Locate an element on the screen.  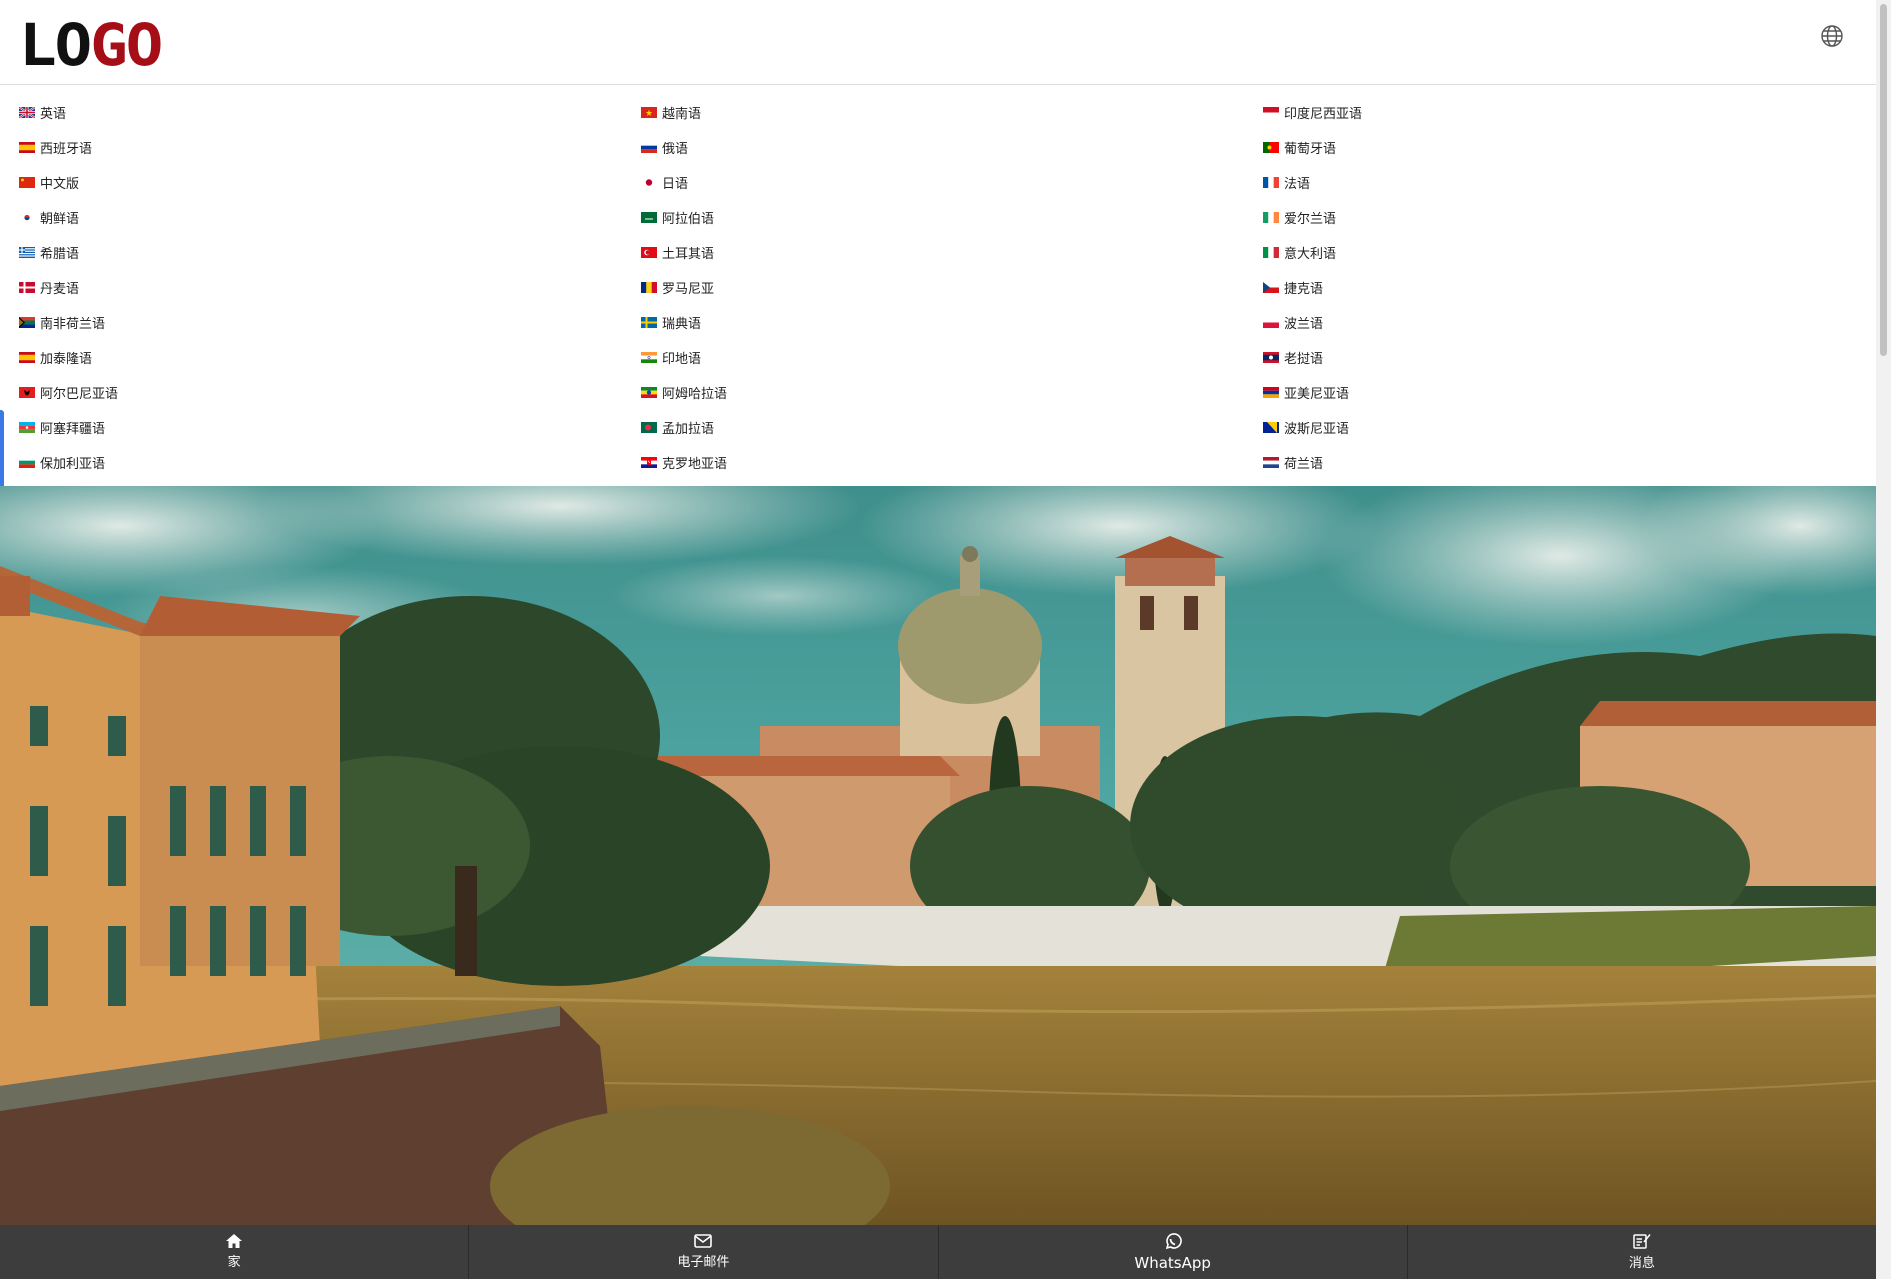
flag-hr-icon is located at coordinates (649, 462).